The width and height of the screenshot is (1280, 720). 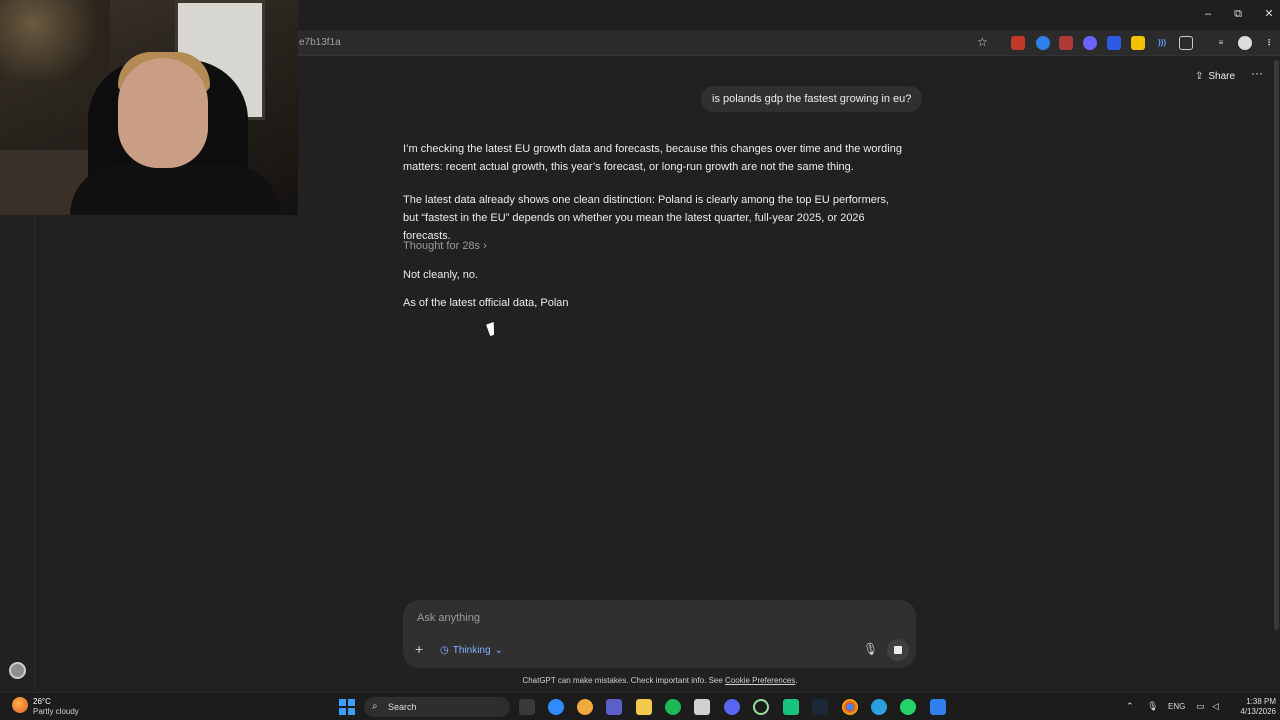 What do you see at coordinates (445, 246) in the screenshot?
I see `thought-toggle: Thought for 28s ›` at bounding box center [445, 246].